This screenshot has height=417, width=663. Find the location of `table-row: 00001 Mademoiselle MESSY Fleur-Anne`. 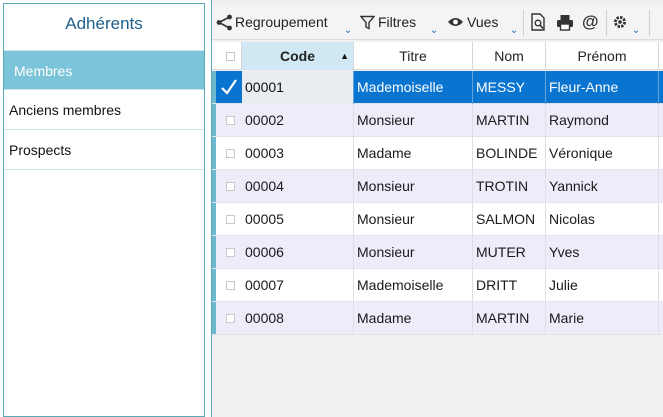

table-row: 00001 Mademoiselle MESSY Fleur-Anne is located at coordinates (437, 87).